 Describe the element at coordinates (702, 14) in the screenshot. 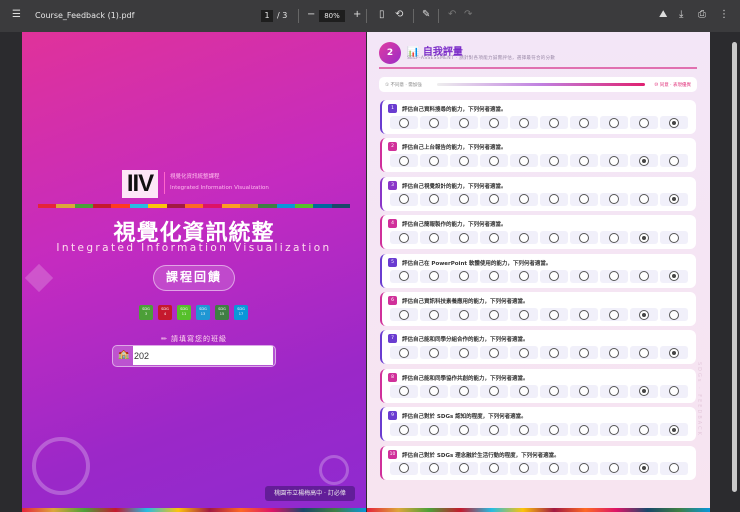

I see `print-icon: ⎙` at that location.